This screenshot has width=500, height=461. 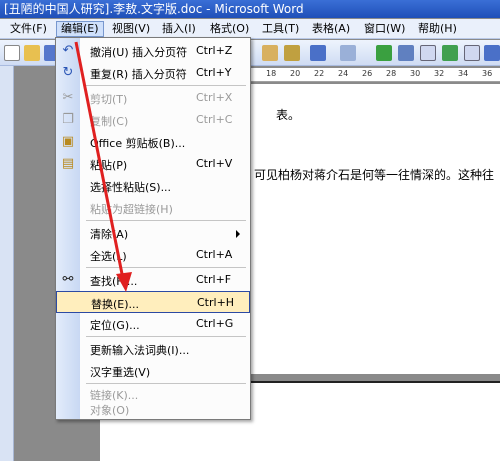 I want to click on menu-item-label: 撤消(U) 插入分页符, so click(x=139, y=52).